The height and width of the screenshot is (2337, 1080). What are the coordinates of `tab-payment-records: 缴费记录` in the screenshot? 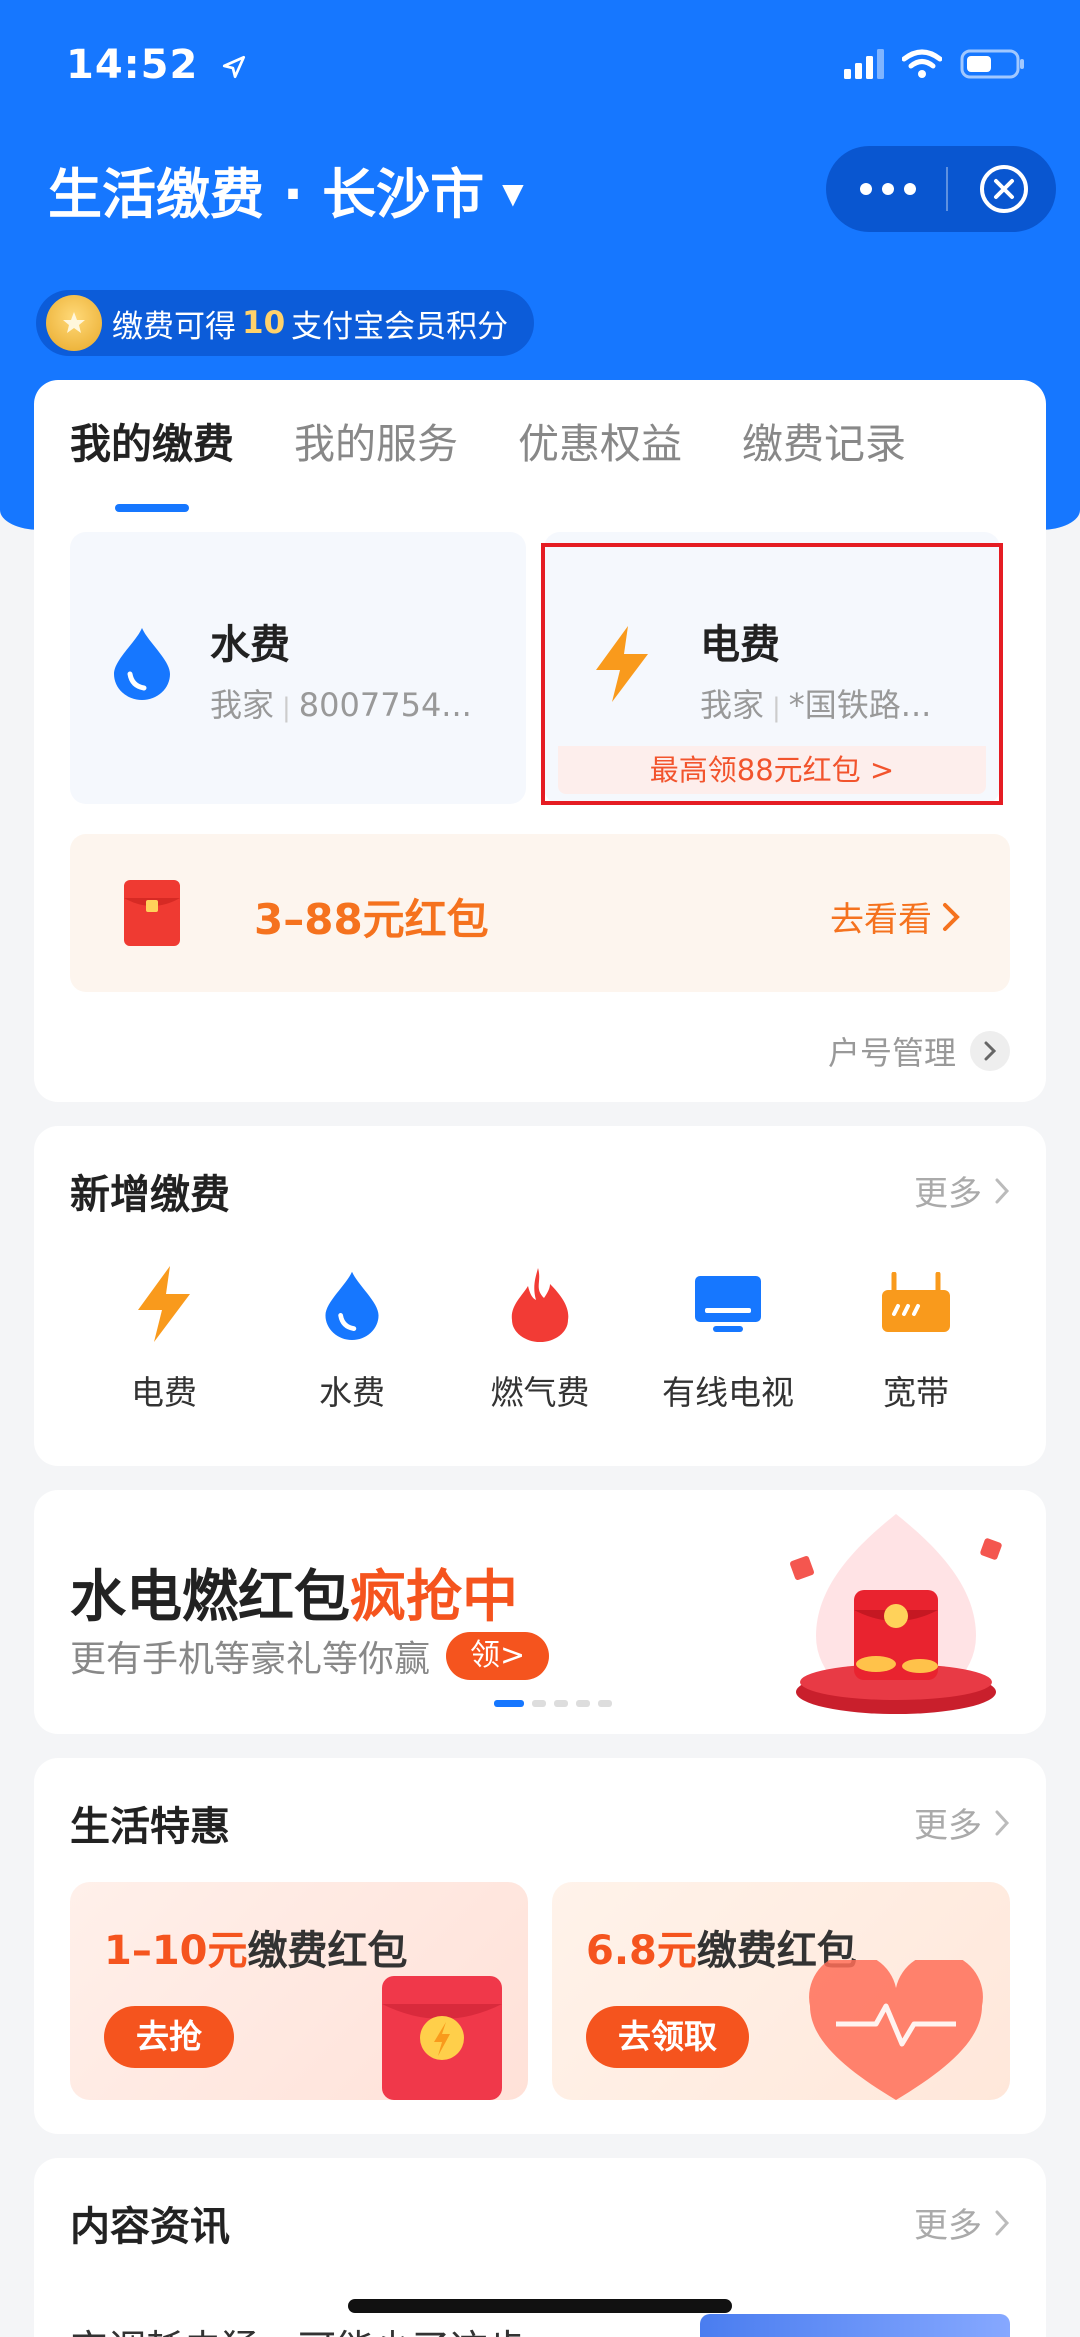 It's located at (824, 440).